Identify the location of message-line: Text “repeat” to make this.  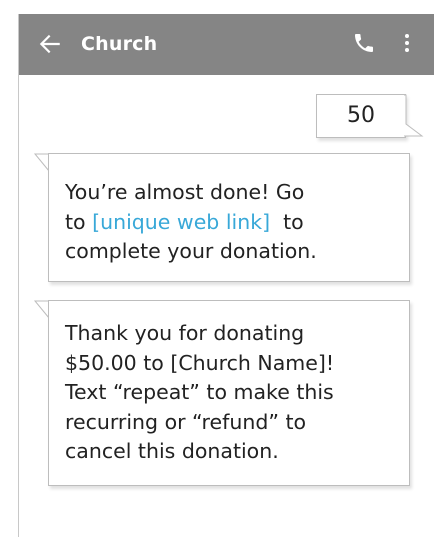
(199, 392).